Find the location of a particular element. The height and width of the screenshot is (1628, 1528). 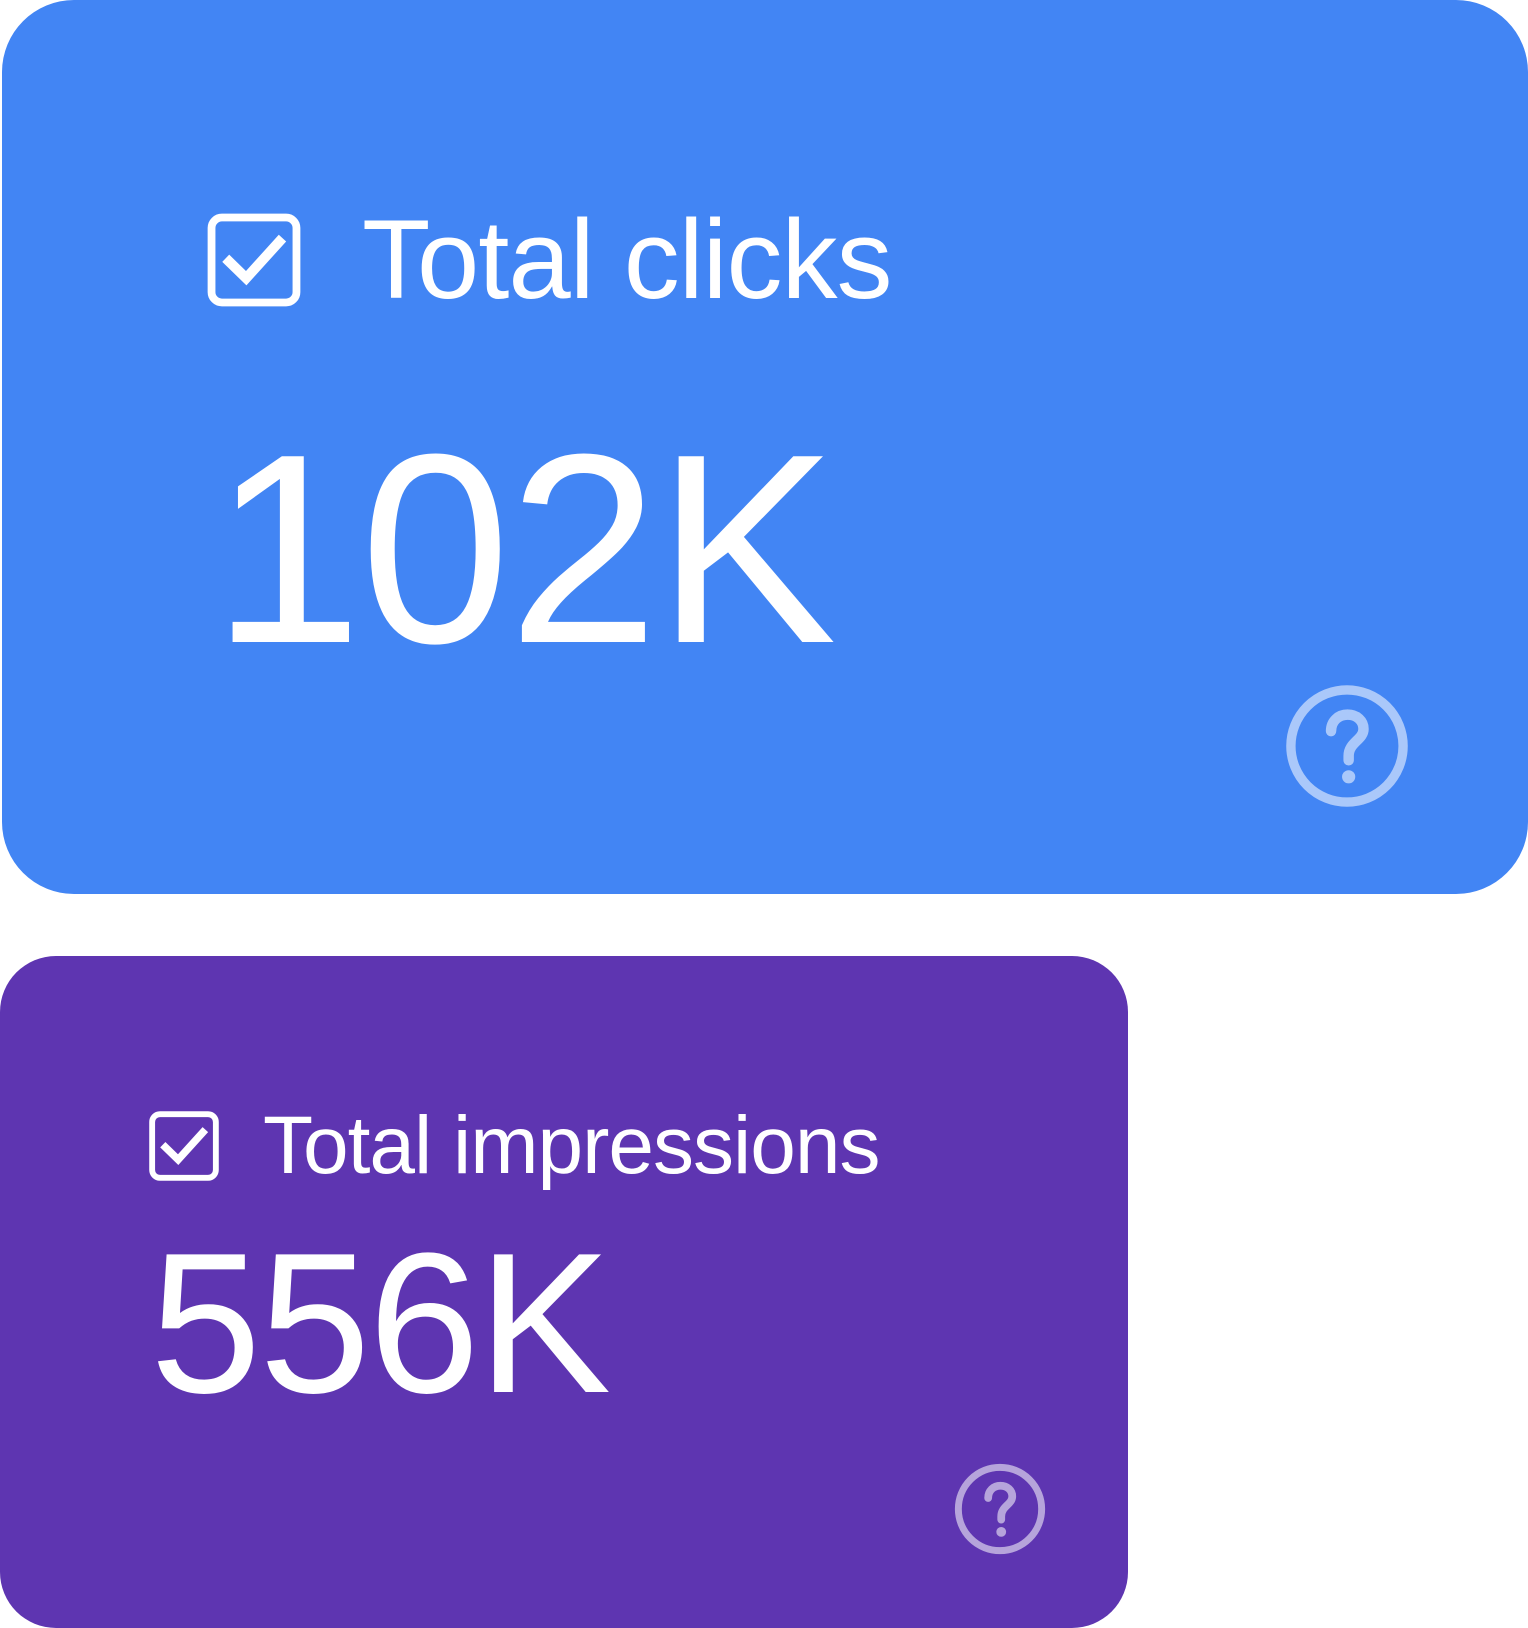

metric-label: Total clicks is located at coordinates (627, 259).